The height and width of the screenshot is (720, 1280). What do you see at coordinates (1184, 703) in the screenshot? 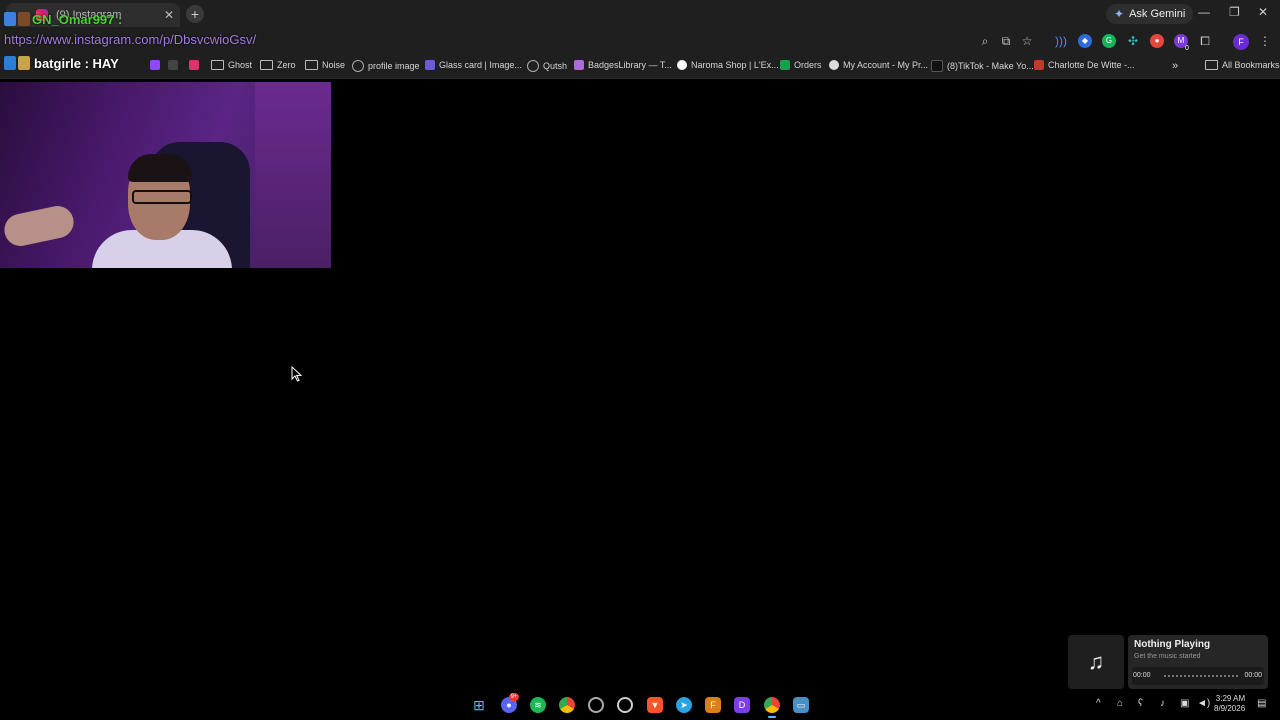
I see `network-icon: ▣` at bounding box center [1184, 703].